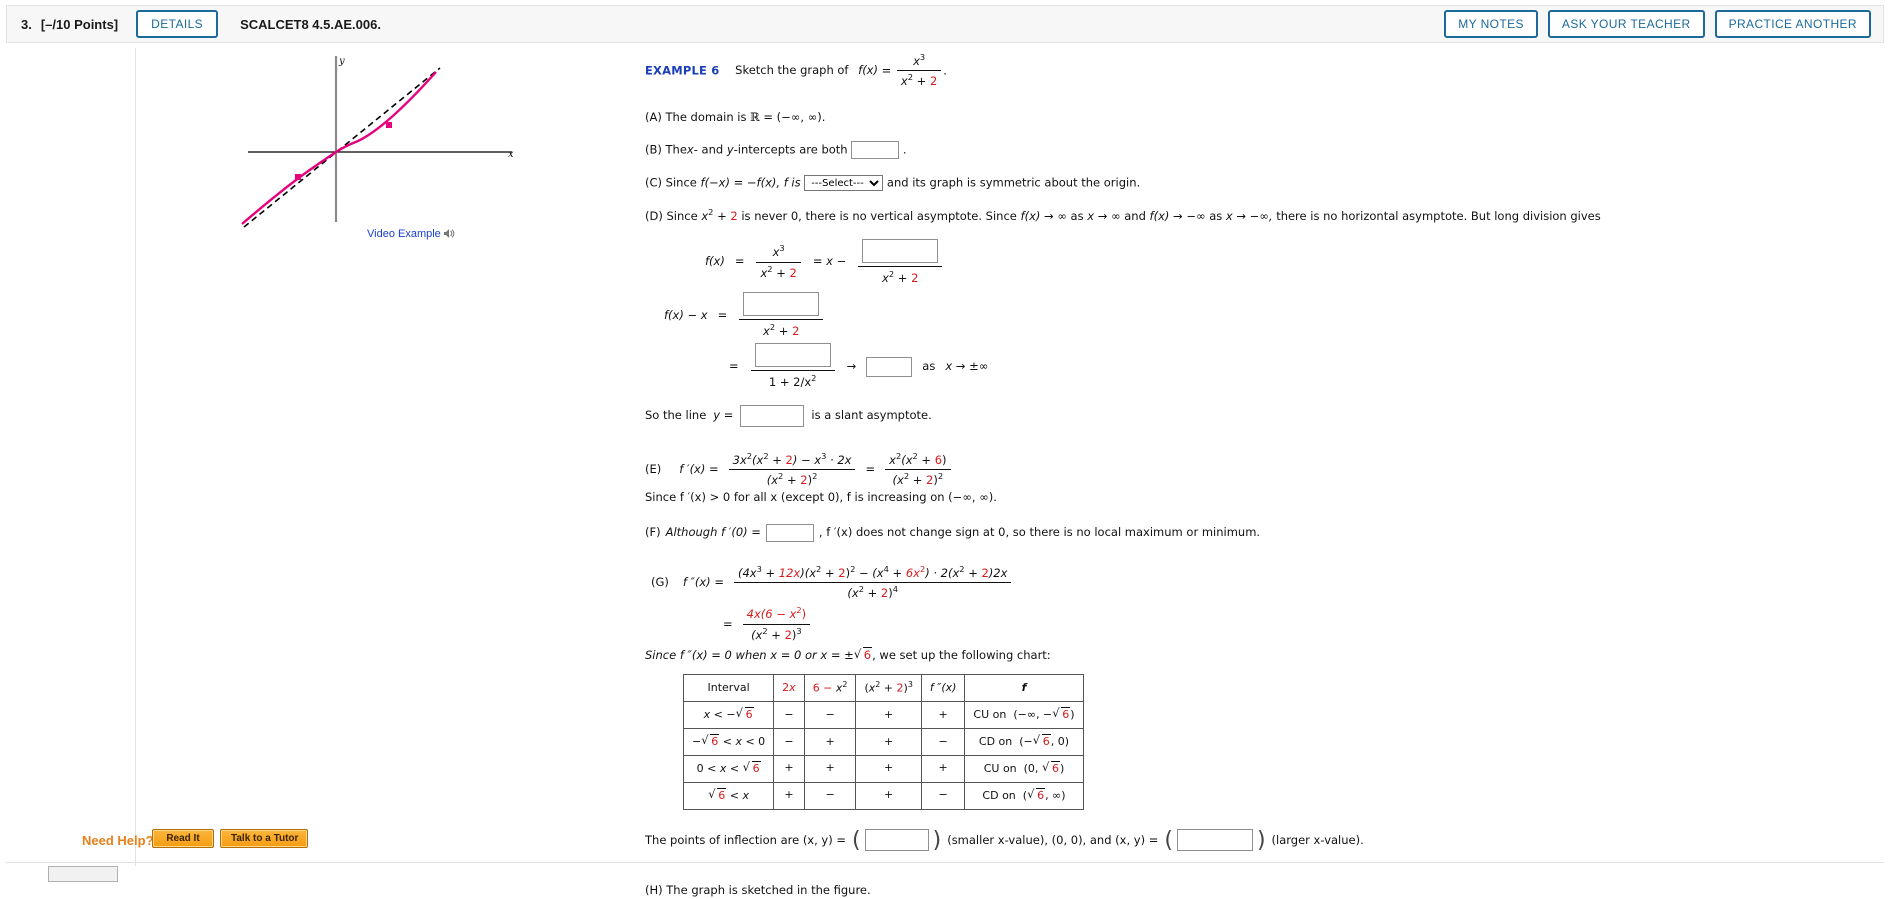  Describe the element at coordinates (660, 581) in the screenshot. I see `part-g-tag: (G)` at that location.